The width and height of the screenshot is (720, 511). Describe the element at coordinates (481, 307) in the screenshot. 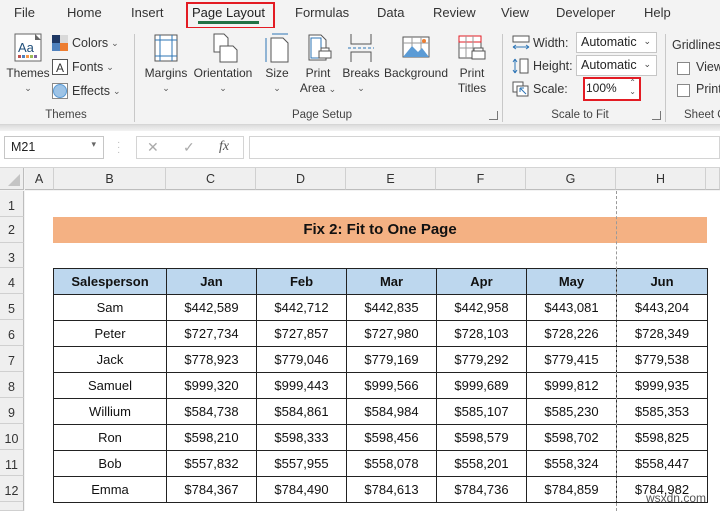

I see `sales-value-cell: $442,958` at that location.